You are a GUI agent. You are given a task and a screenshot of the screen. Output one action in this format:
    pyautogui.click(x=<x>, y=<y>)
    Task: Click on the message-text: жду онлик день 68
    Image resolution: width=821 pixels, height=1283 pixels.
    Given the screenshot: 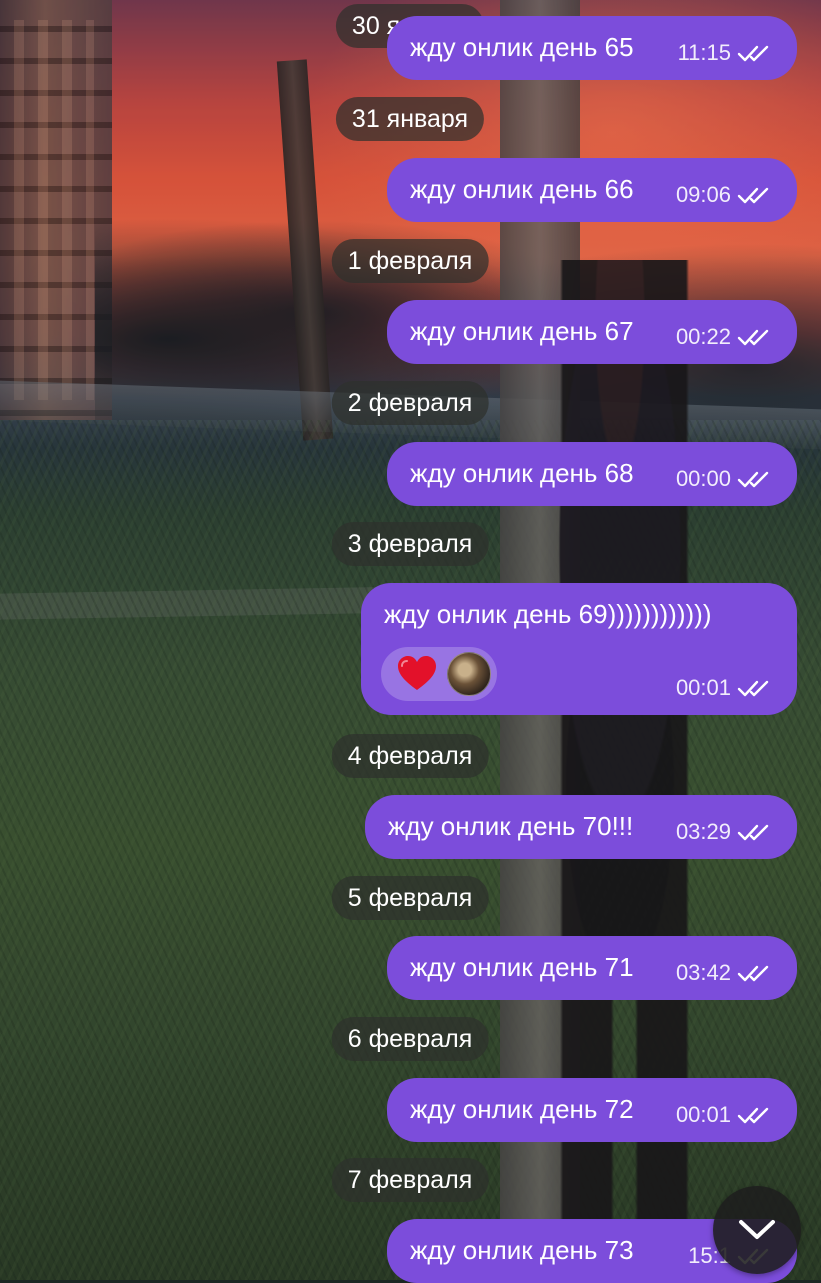 What is the action you would take?
    pyautogui.click(x=522, y=473)
    